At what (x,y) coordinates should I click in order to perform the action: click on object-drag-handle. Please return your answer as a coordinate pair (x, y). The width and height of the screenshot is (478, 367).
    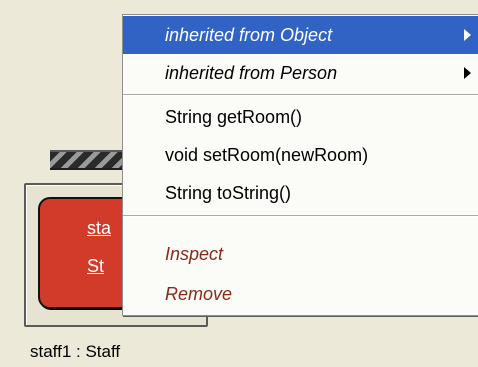
    Looking at the image, I should click on (86, 160).